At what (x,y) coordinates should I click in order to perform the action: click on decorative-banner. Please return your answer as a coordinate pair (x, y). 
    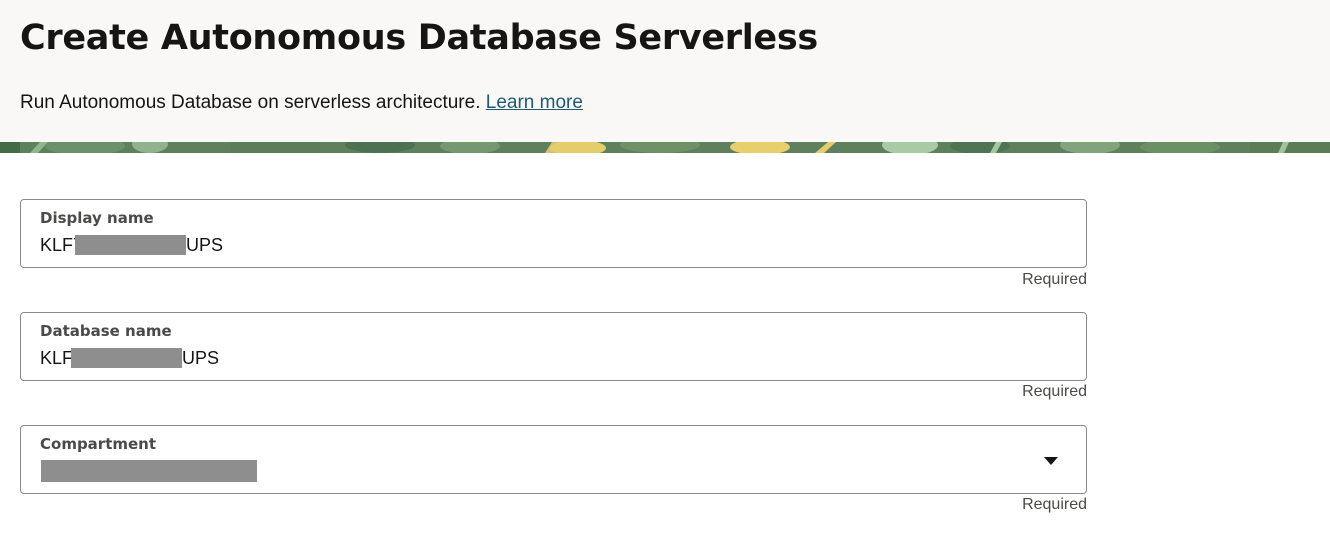
    Looking at the image, I should click on (665, 147).